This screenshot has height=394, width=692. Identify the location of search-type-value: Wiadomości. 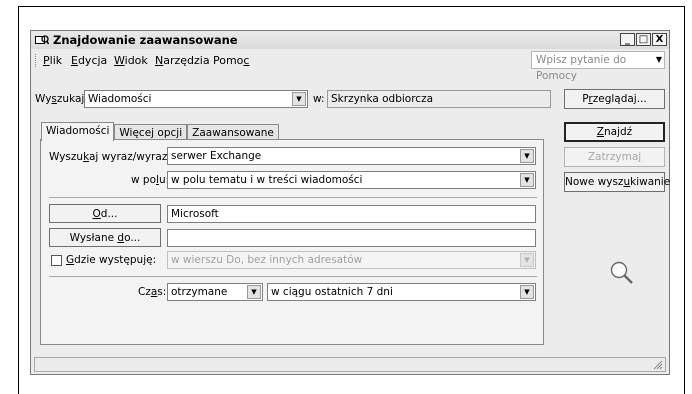
(120, 99).